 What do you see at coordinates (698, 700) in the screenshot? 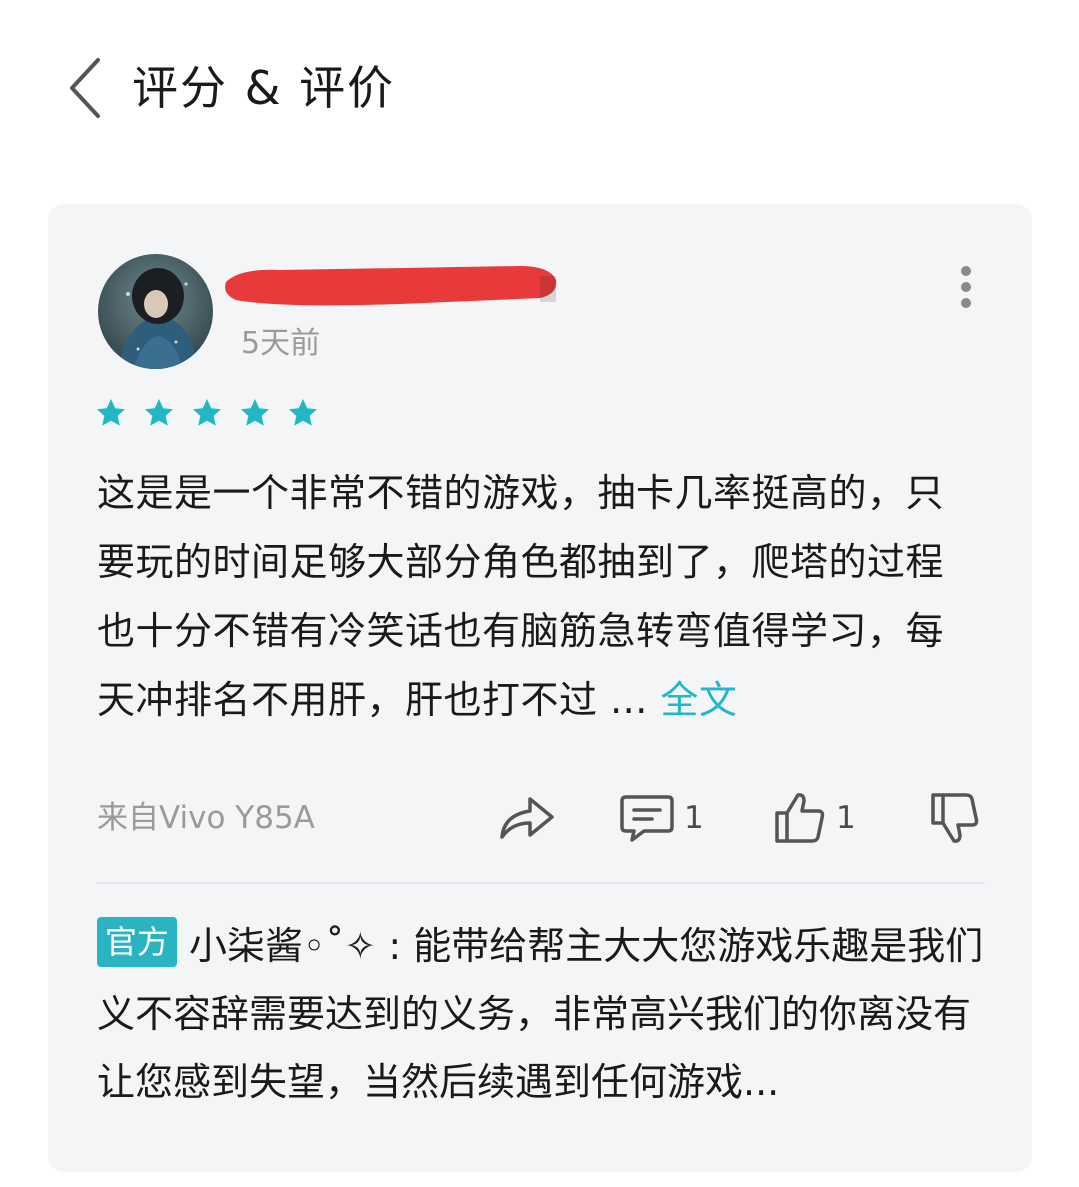
I see `full-text-link: 全文` at bounding box center [698, 700].